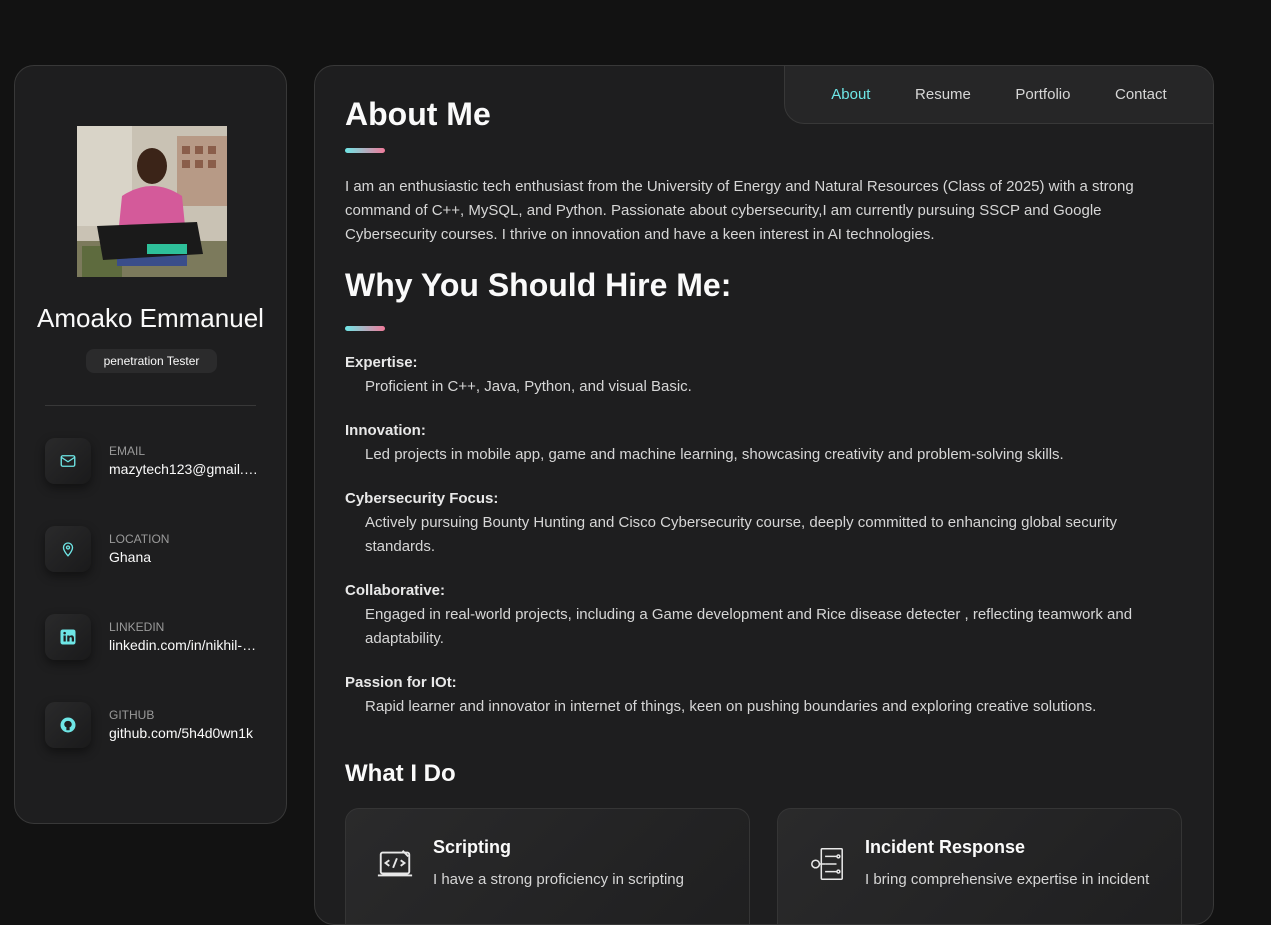 Image resolution: width=1271 pixels, height=925 pixels. Describe the element at coordinates (945, 847) in the screenshot. I see `service-title: Incident Response` at that location.